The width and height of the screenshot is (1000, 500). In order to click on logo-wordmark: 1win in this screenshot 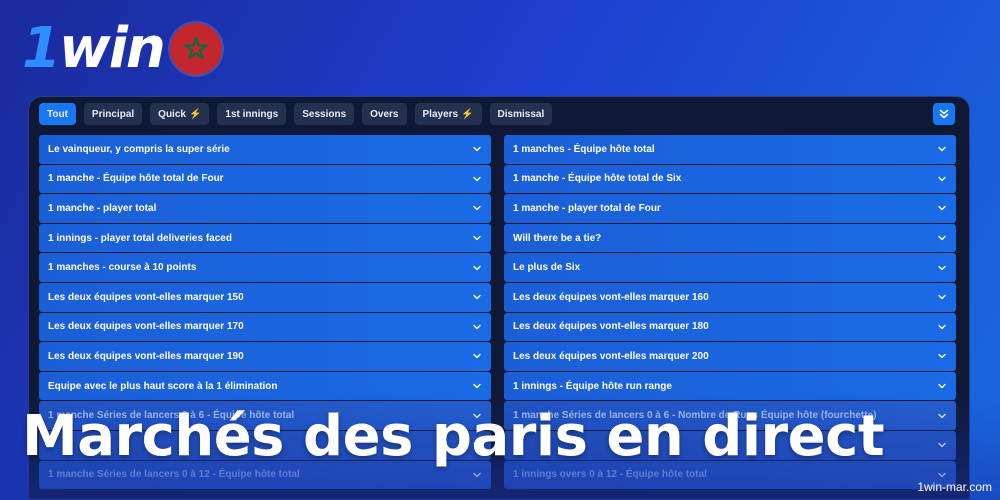, I will do `click(94, 48)`.